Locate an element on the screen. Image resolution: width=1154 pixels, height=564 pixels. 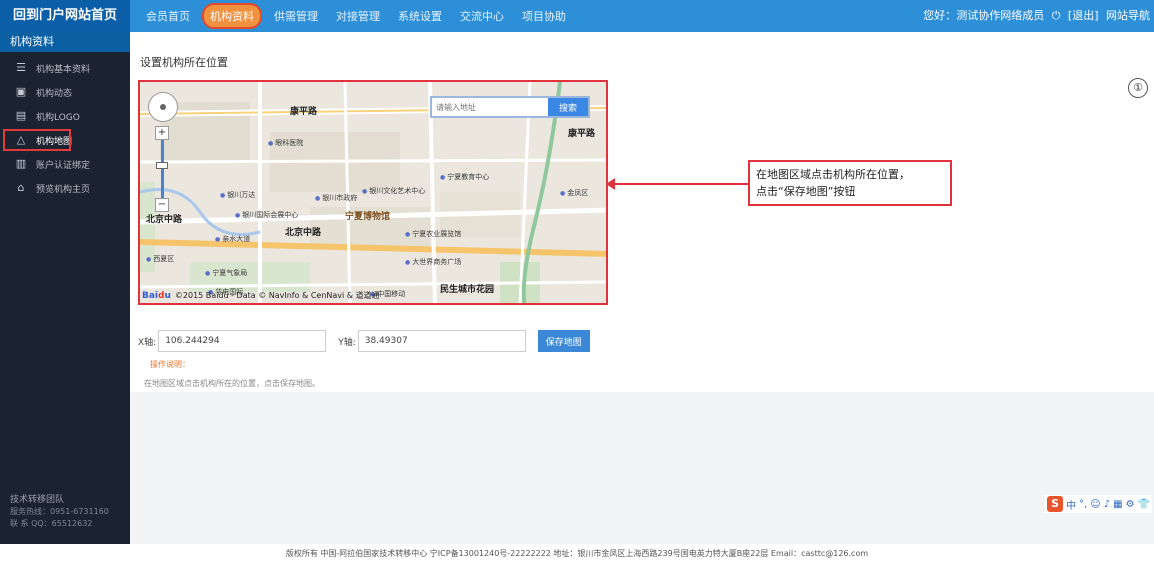
callout-line: 点击“保存地图”按钮 is located at coordinates (806, 191).